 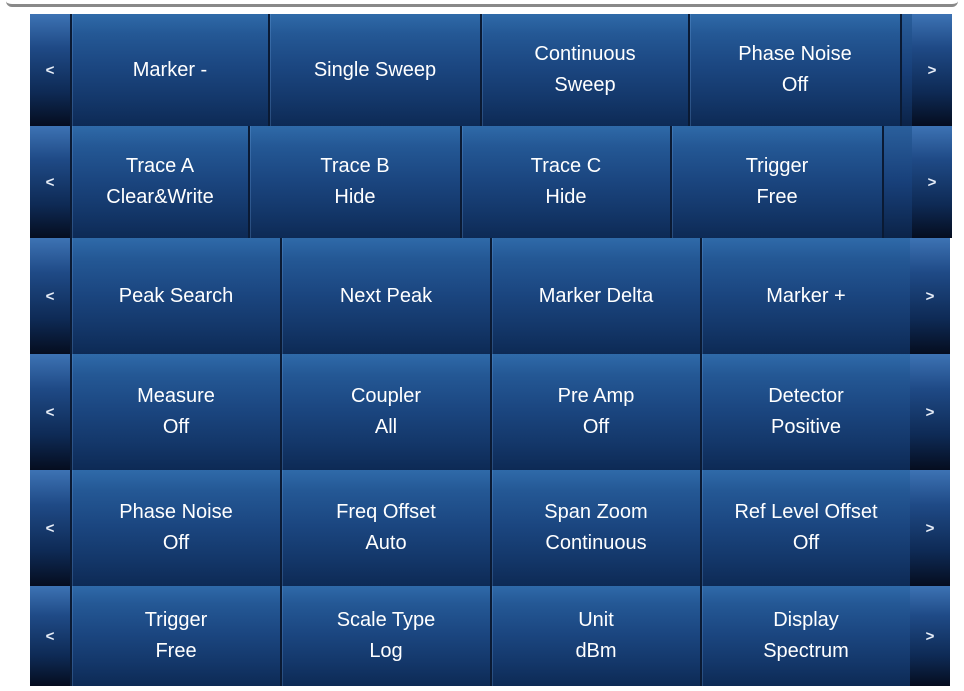 What do you see at coordinates (585, 54) in the screenshot?
I see `button-label: Continuous` at bounding box center [585, 54].